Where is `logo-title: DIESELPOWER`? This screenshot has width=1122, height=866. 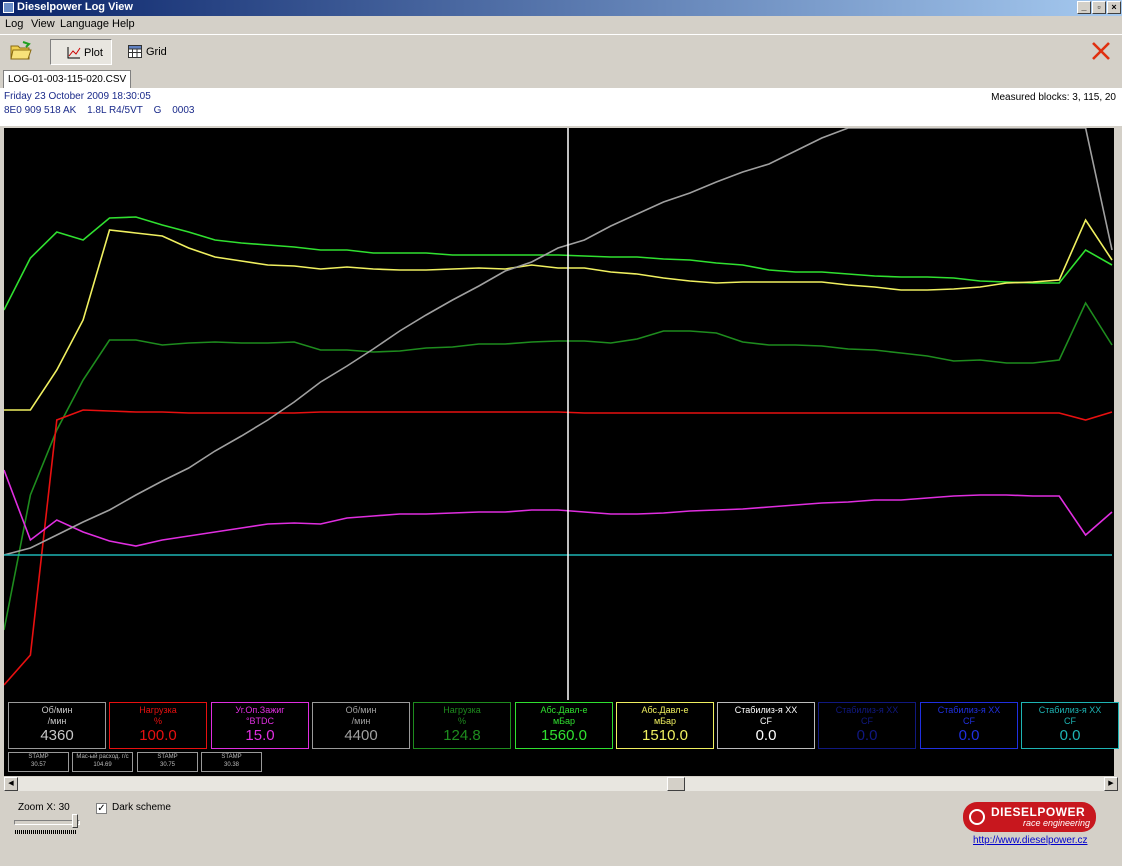 logo-title: DIESELPOWER is located at coordinates (1038, 812).